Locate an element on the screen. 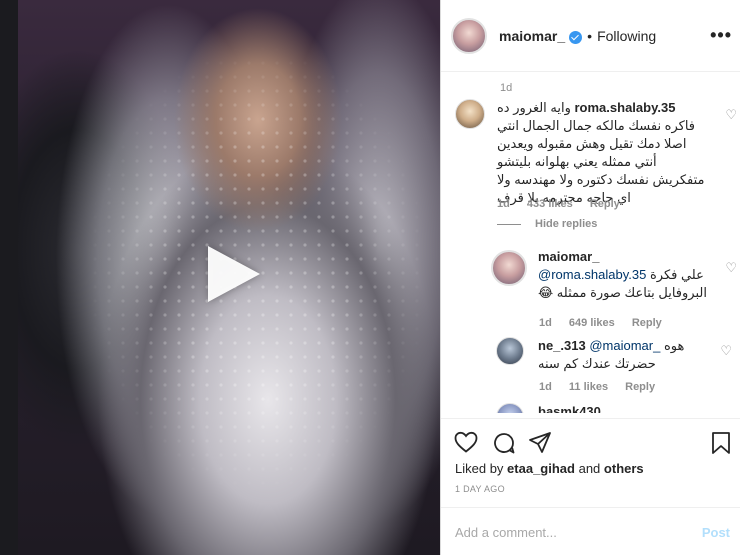 The image size is (740, 555). like-heart-icon is located at coordinates (466, 442).